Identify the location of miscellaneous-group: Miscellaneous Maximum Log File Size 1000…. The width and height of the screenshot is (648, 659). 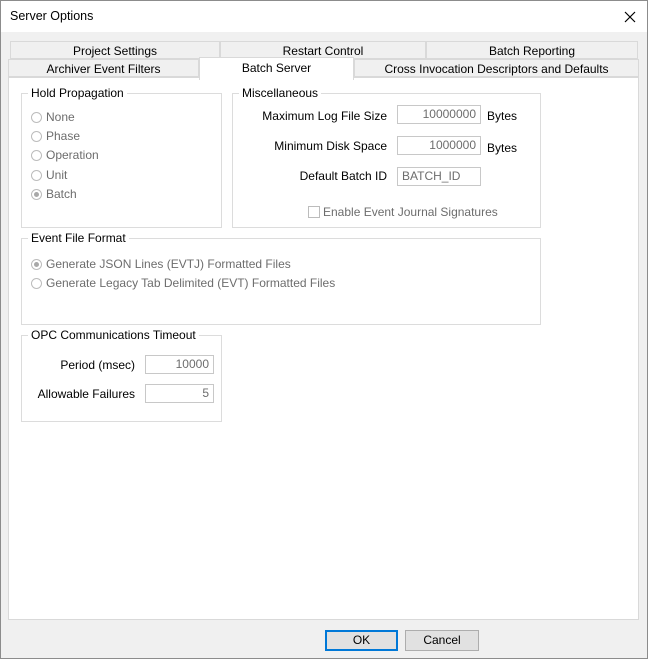
(386, 157).